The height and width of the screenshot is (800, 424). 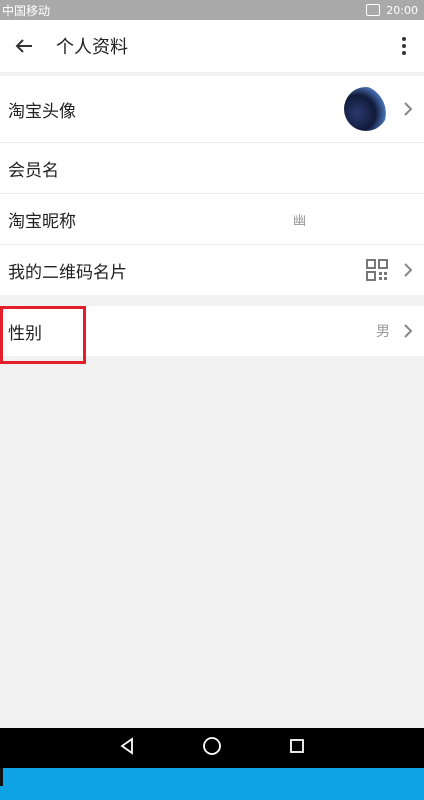 I want to click on row-qr-card: 我的二维码名片, so click(x=212, y=270).